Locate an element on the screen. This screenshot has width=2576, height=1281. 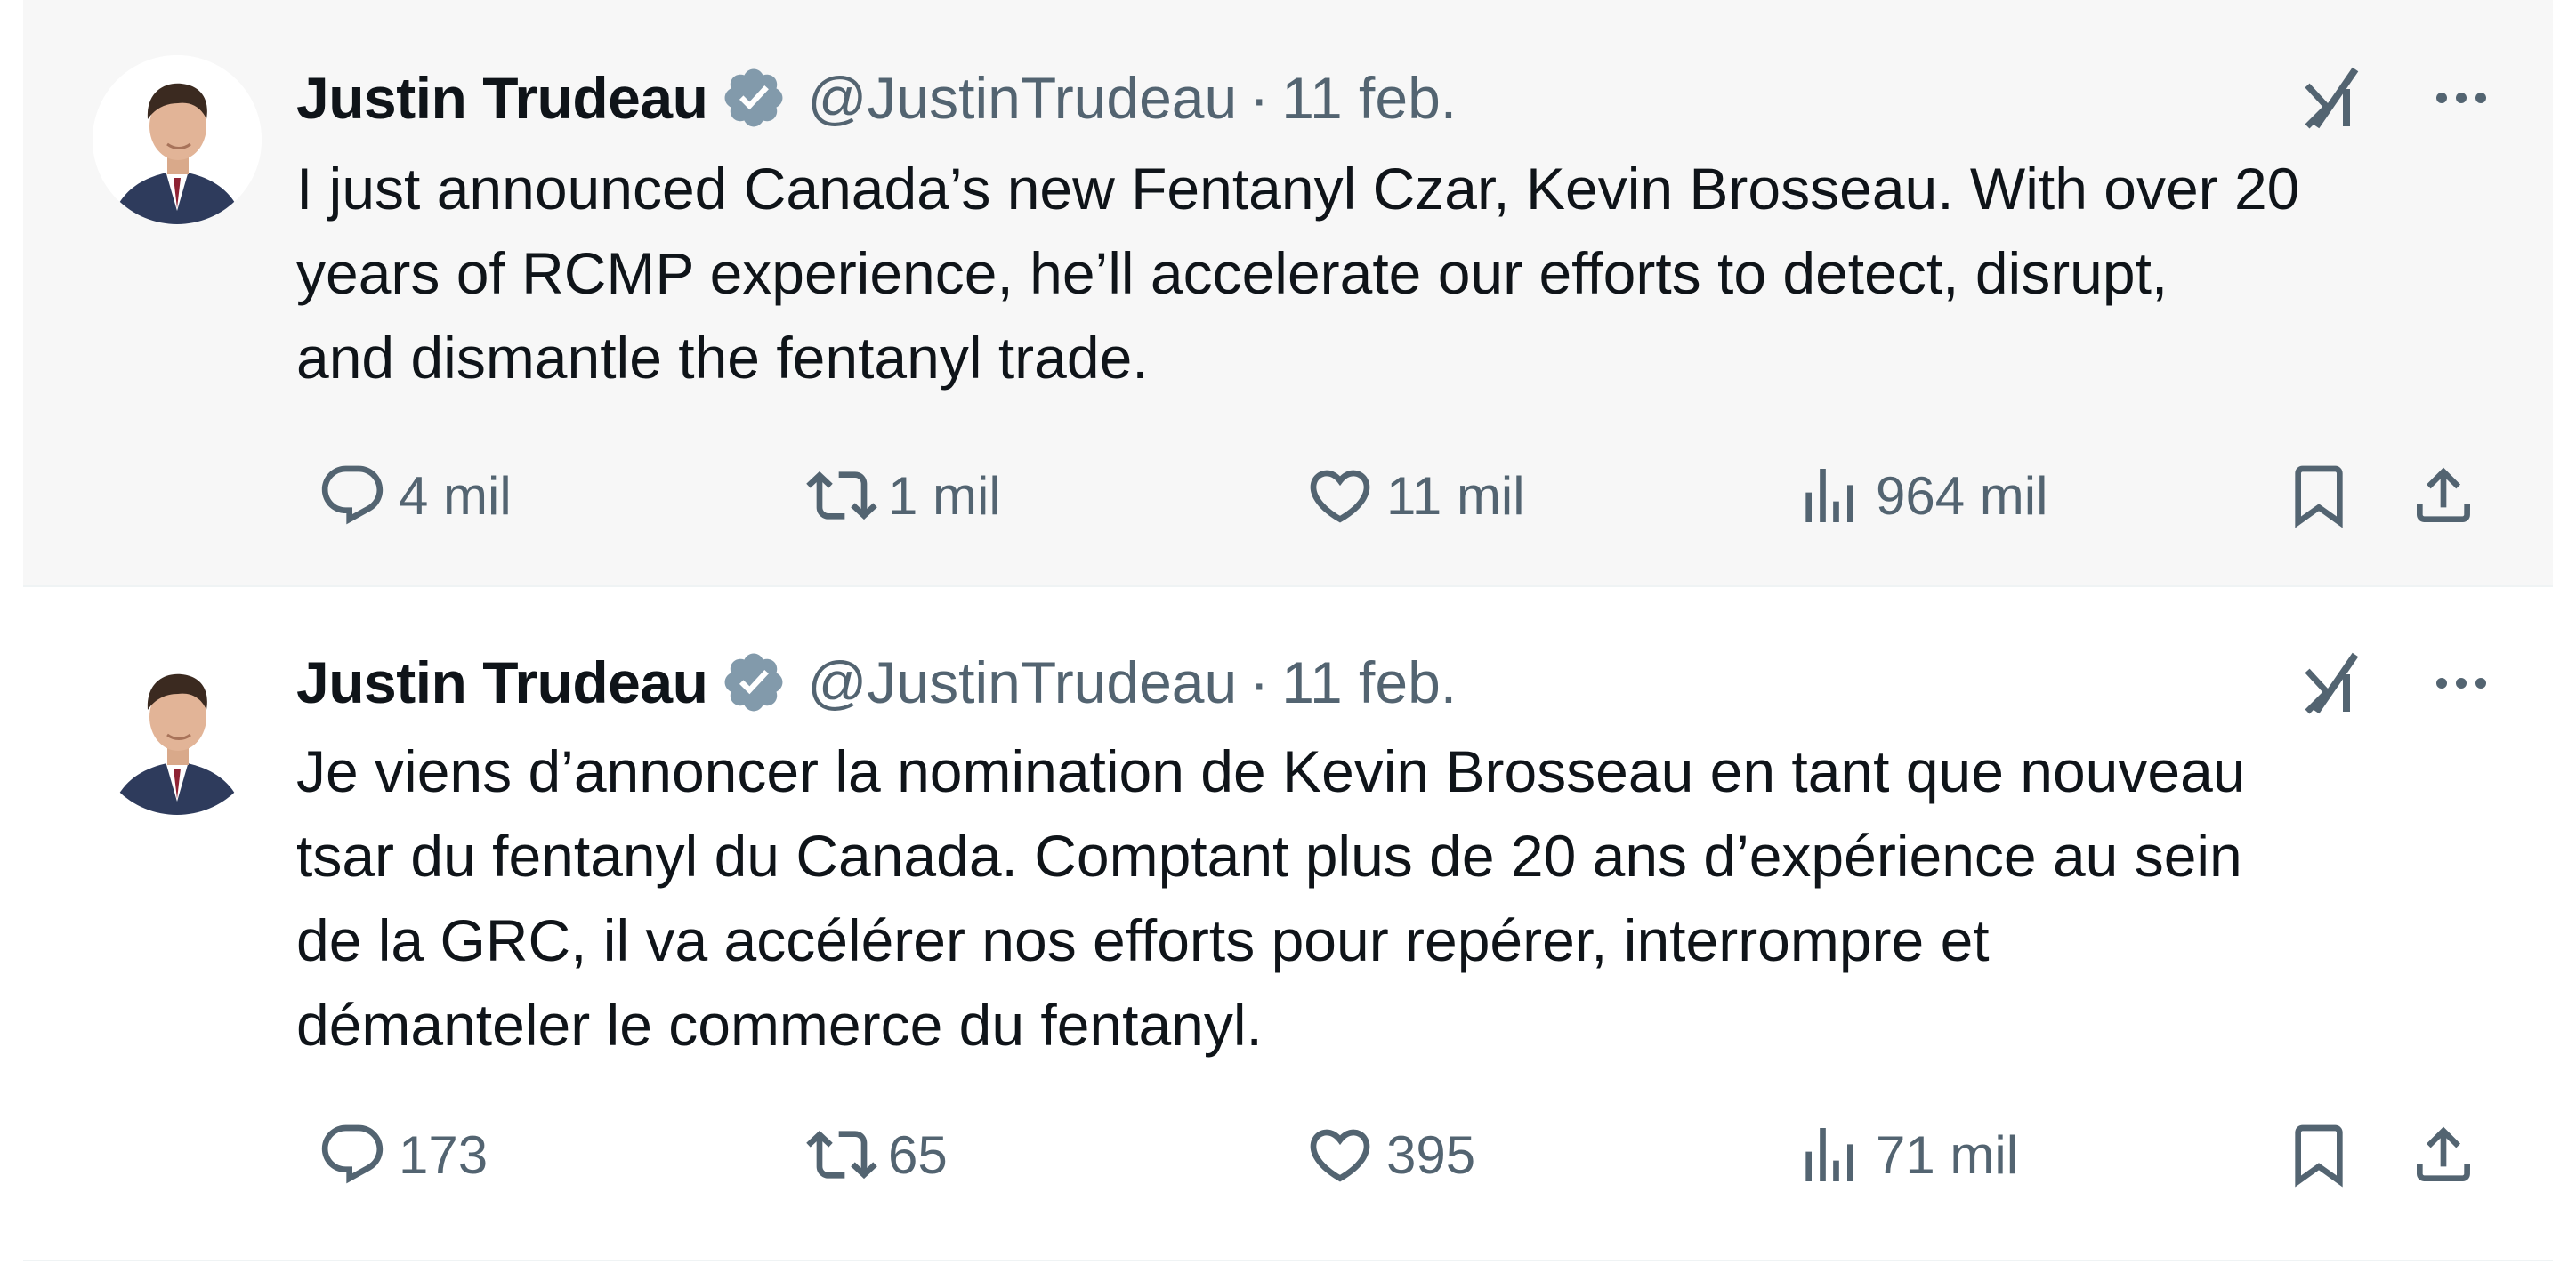
reply-count: 173 is located at coordinates (444, 1154).